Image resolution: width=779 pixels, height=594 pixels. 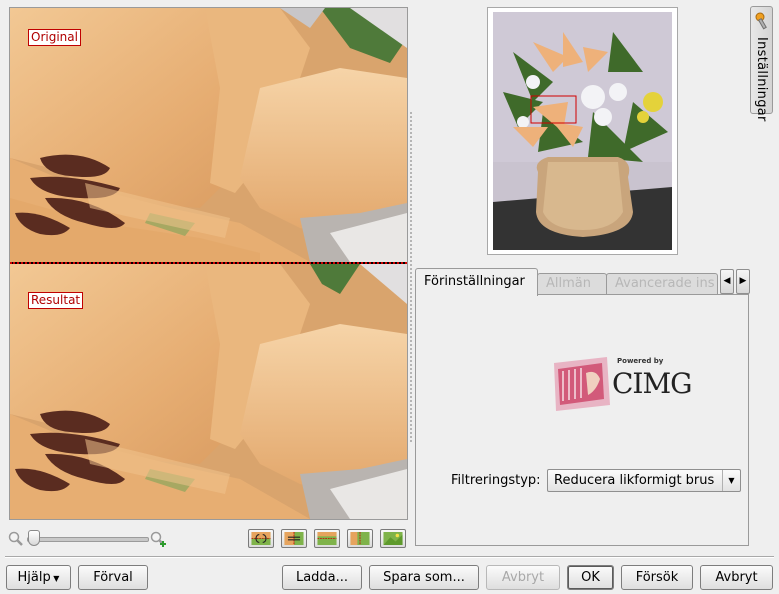 I want to click on split-vertical-icon, so click(x=294, y=538).